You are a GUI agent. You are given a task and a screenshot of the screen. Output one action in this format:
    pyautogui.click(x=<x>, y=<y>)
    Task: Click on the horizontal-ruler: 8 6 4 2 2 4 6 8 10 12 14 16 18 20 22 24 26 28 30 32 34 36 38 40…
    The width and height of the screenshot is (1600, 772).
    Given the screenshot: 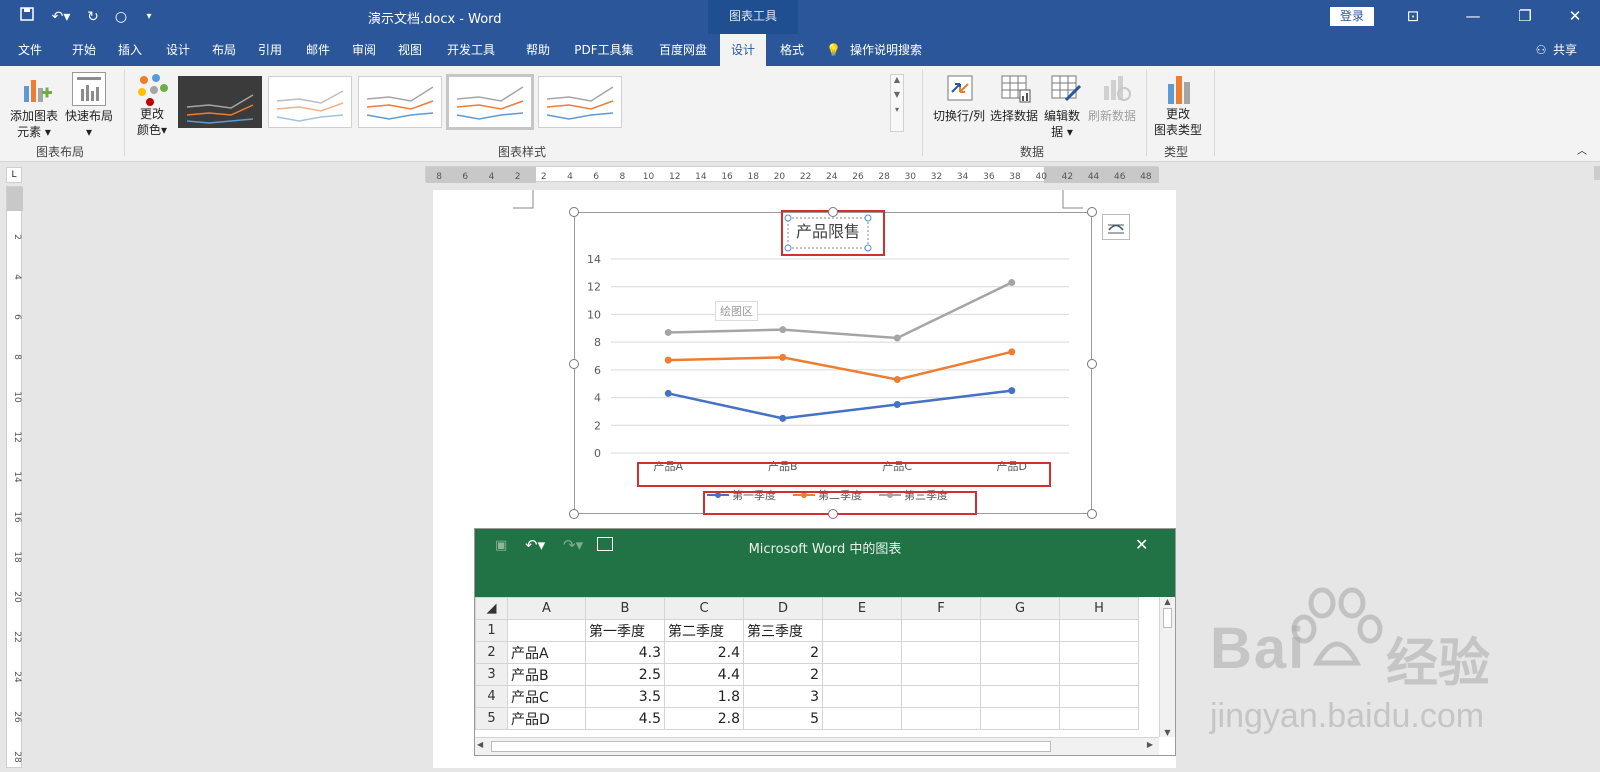 What is the action you would take?
    pyautogui.click(x=792, y=174)
    